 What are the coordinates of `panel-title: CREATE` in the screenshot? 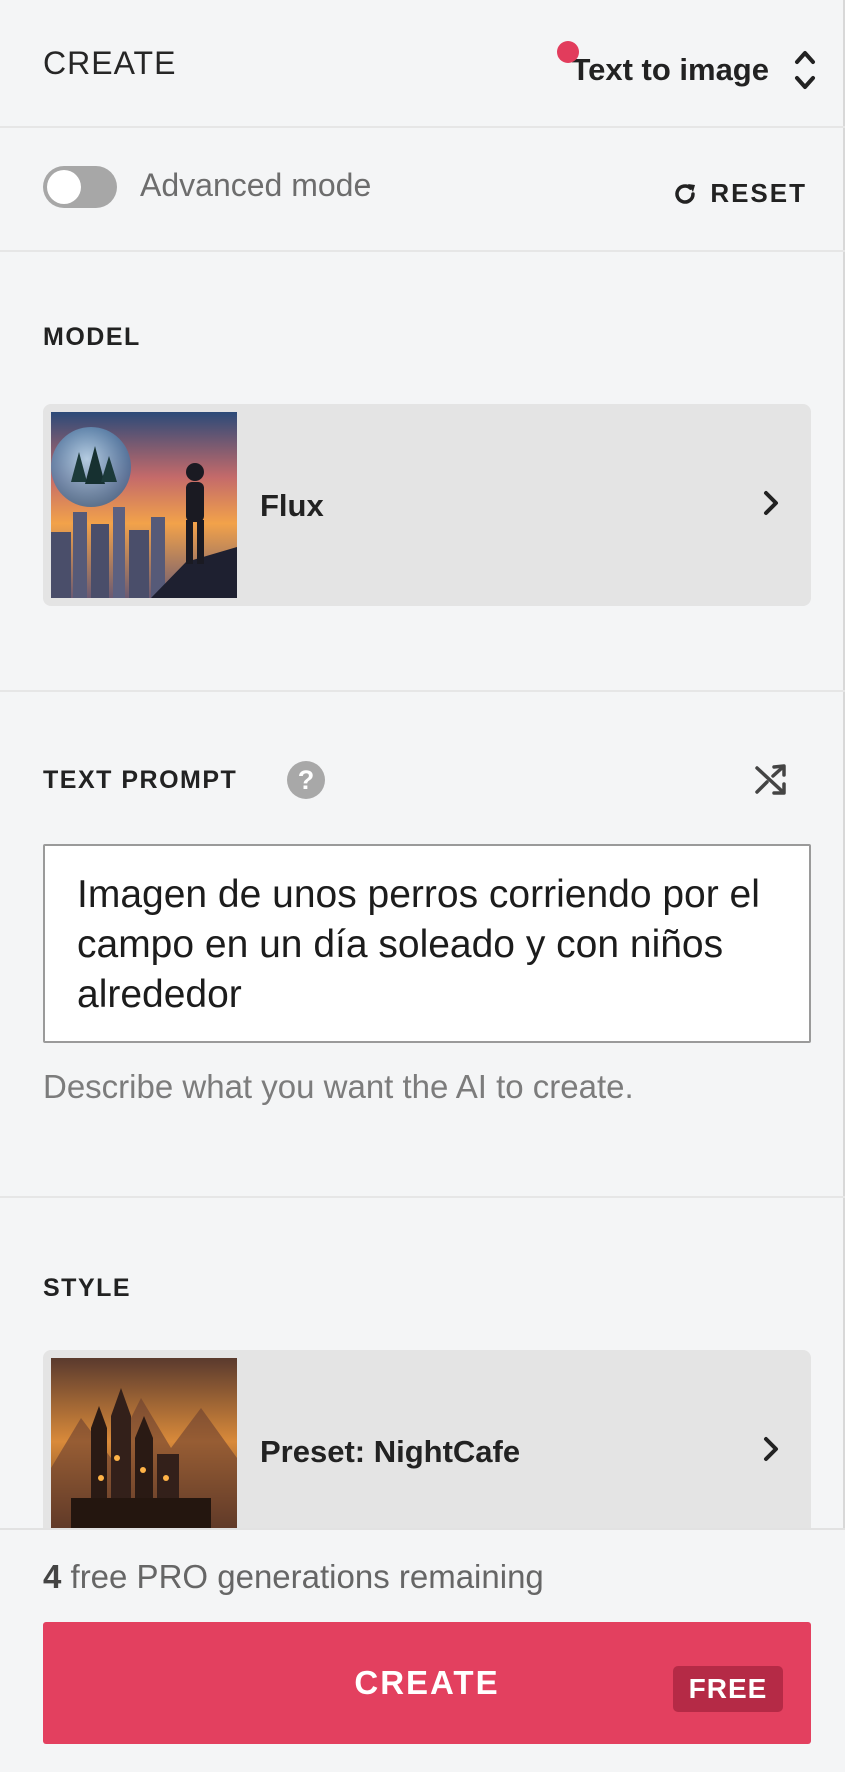 It's located at (110, 63).